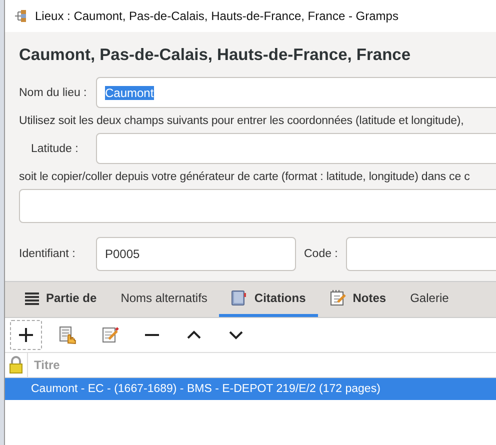  Describe the element at coordinates (122, 254) in the screenshot. I see `field-value: P0005` at that location.